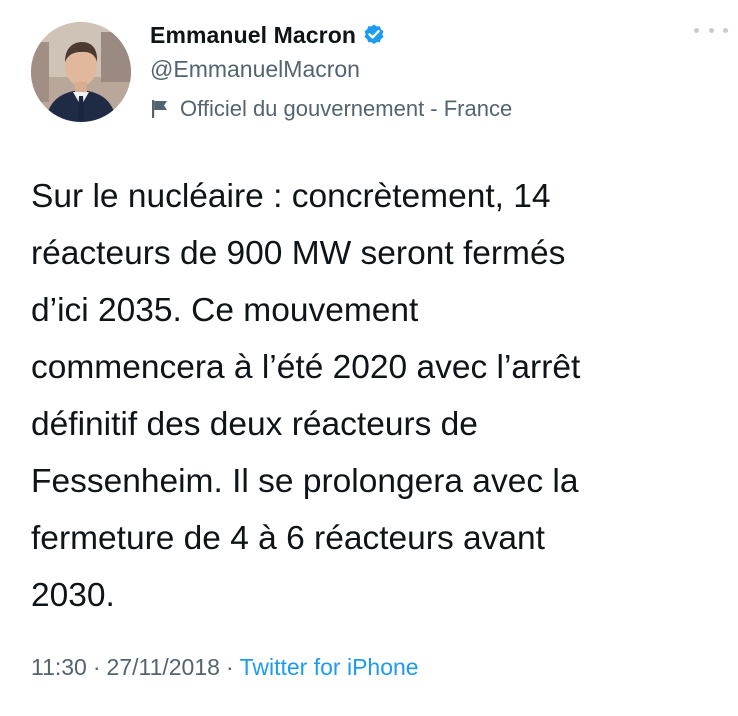  I want to click on tweet-line: définitif des deux réacteurs de, so click(254, 424).